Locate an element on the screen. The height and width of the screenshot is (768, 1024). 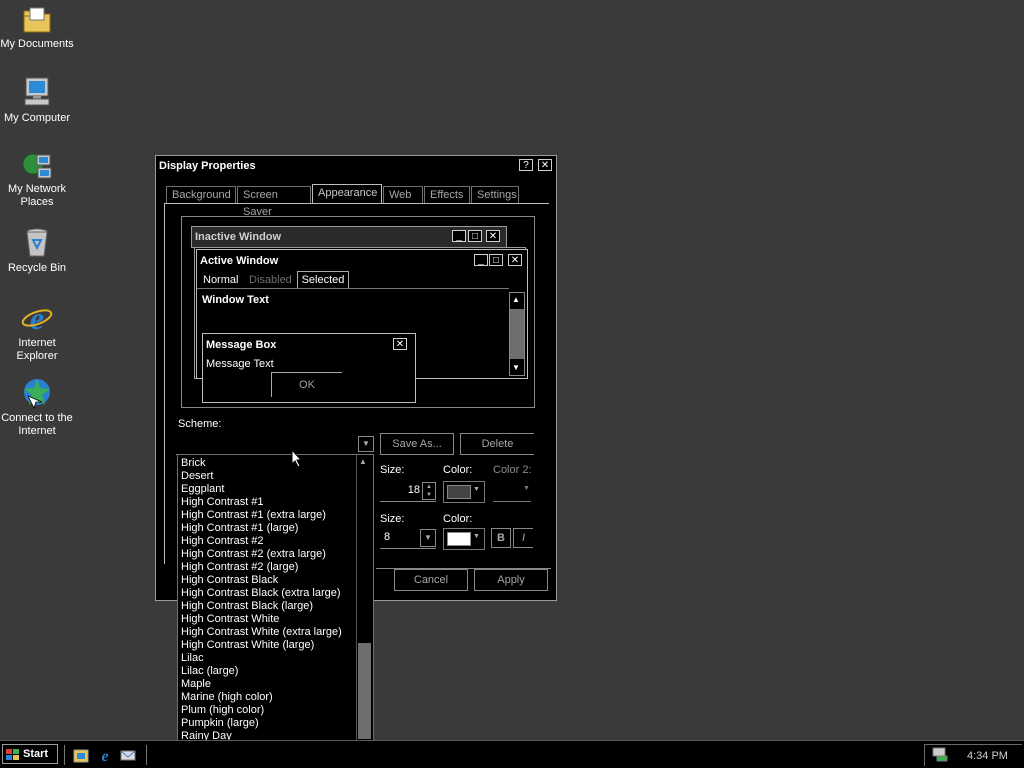
menu-disabled: Disabled is located at coordinates (270, 280).